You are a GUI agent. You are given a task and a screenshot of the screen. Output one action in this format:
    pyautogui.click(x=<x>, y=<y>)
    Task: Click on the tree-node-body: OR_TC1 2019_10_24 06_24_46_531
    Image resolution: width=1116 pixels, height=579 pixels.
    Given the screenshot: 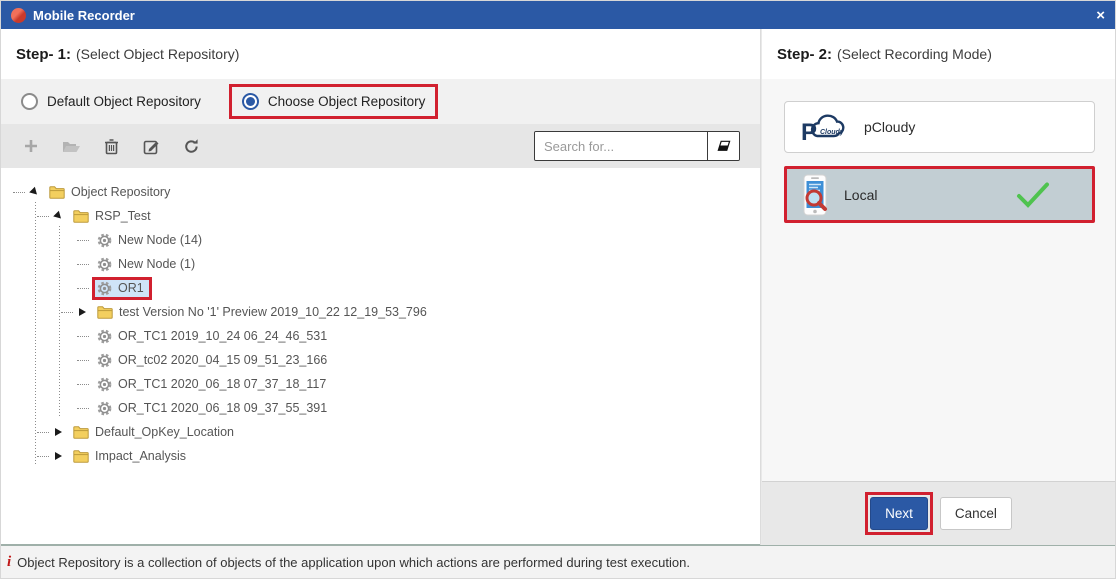 What is the action you would take?
    pyautogui.click(x=213, y=336)
    